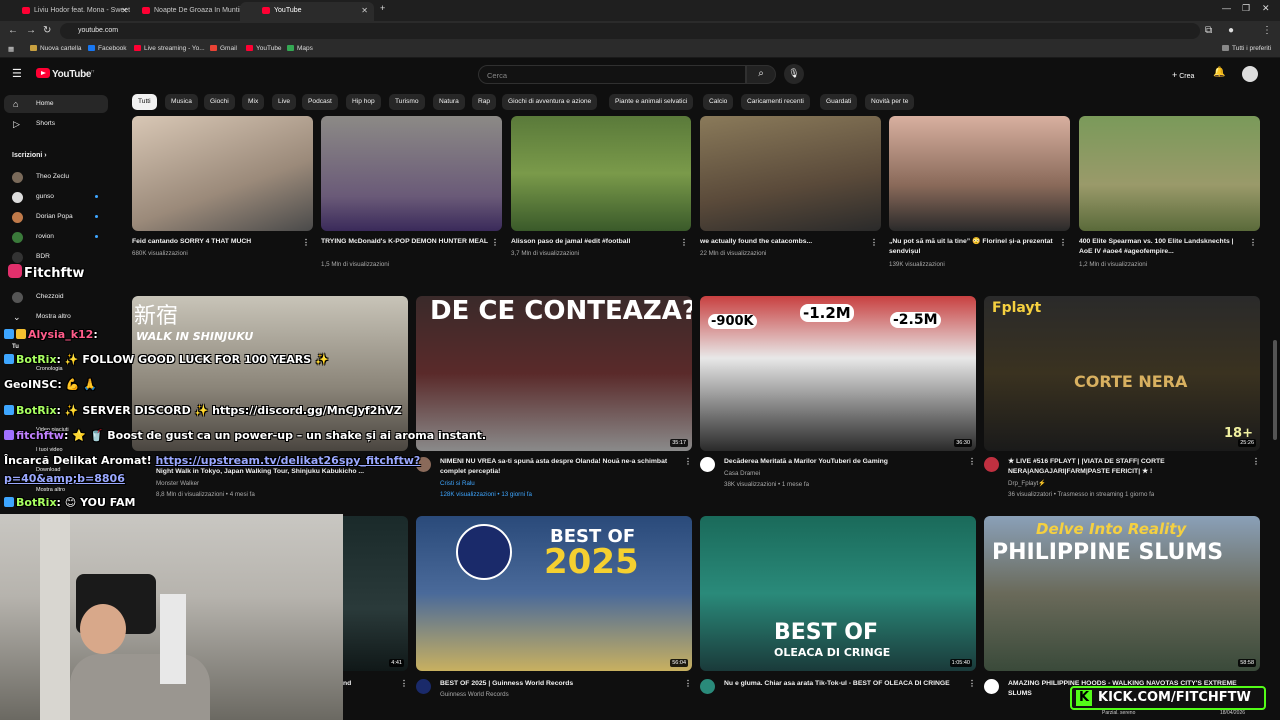 The height and width of the screenshot is (720, 1280). I want to click on bookmark-youtube: YouTube, so click(264, 48).